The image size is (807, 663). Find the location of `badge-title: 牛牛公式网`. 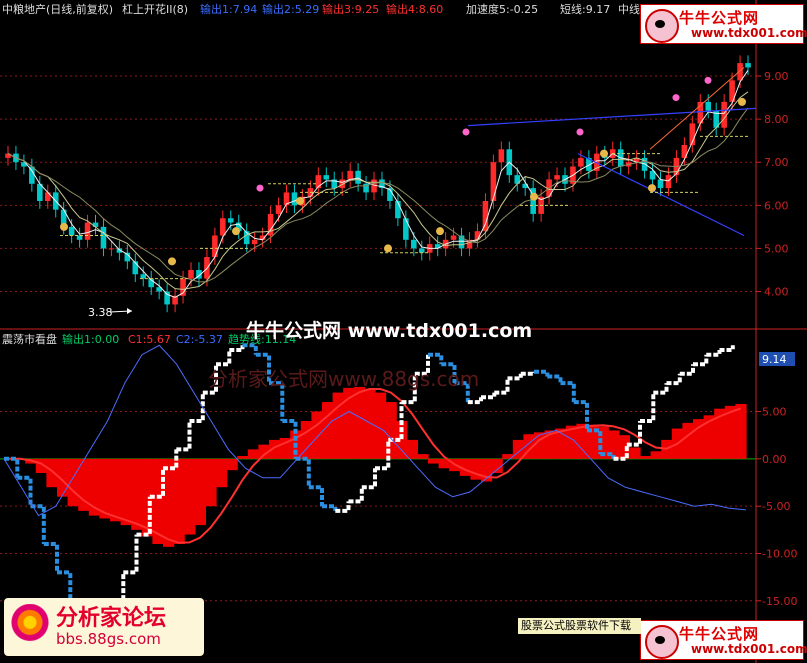

badge-title: 牛牛公式网 is located at coordinates (719, 18).